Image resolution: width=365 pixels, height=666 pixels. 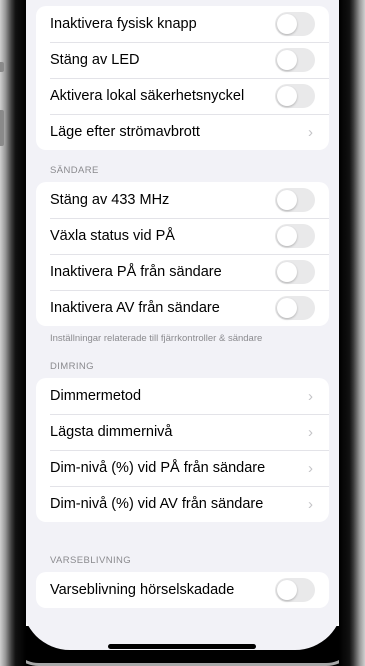 I want to click on row-dim-level-on: Dim-nivå (%) vid PÅ från sändare ›, so click(x=182, y=468).